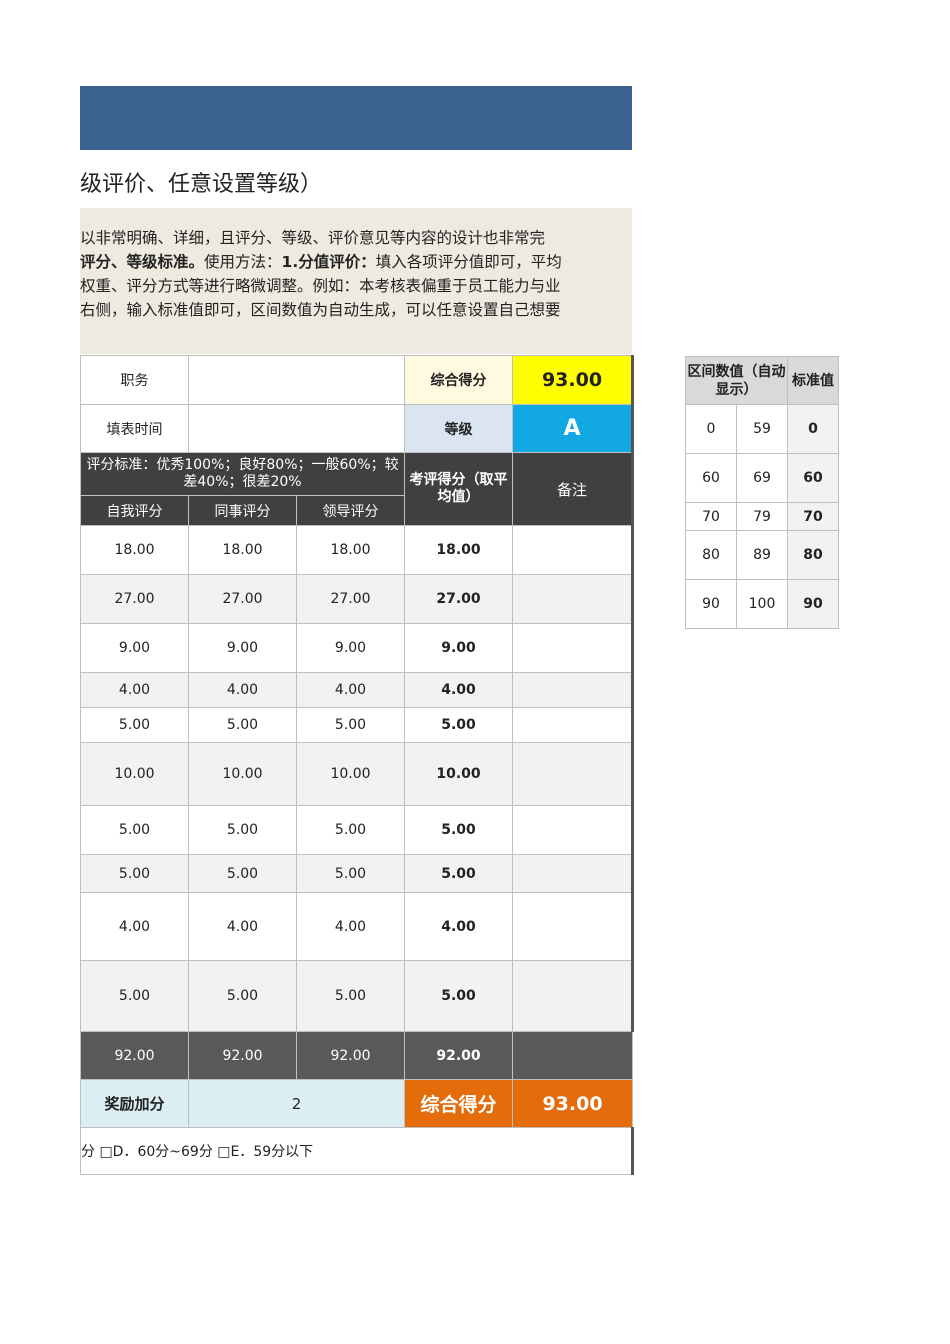 The image size is (950, 1344). I want to click on table-row: 10.00 10.00 10.00 10.00, so click(357, 774).